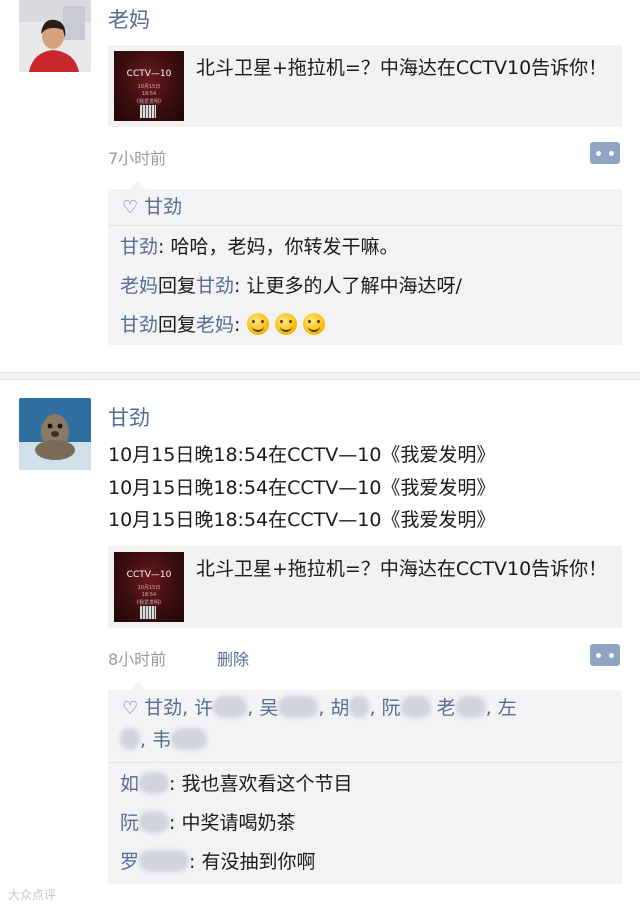  I want to click on comment-item: 如: 我也喜欢看这个节目, so click(236, 784).